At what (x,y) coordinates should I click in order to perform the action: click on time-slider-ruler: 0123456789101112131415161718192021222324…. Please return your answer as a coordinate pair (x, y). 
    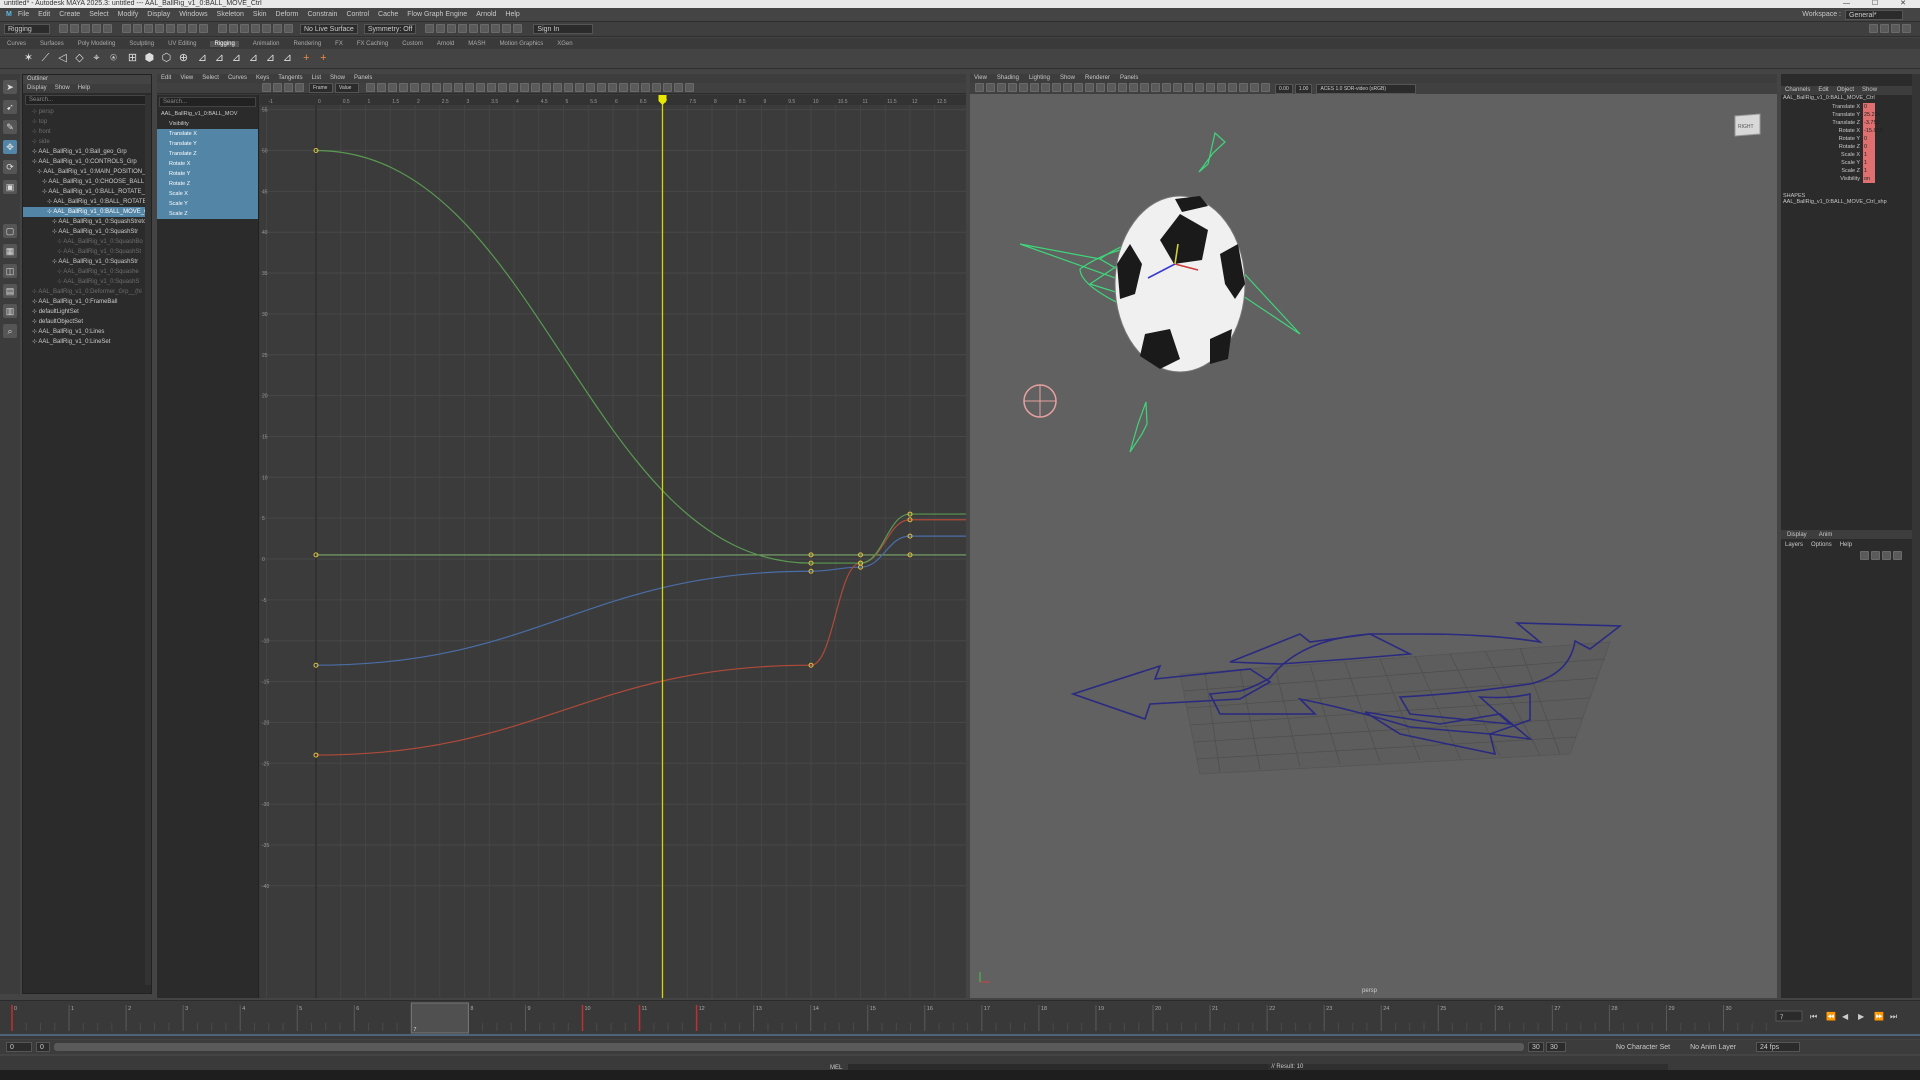
    Looking at the image, I should click on (960, 1020).